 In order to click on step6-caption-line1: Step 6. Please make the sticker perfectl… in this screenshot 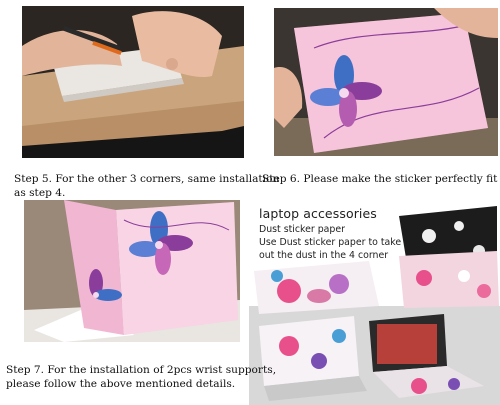, I will do `click(381, 179)`.